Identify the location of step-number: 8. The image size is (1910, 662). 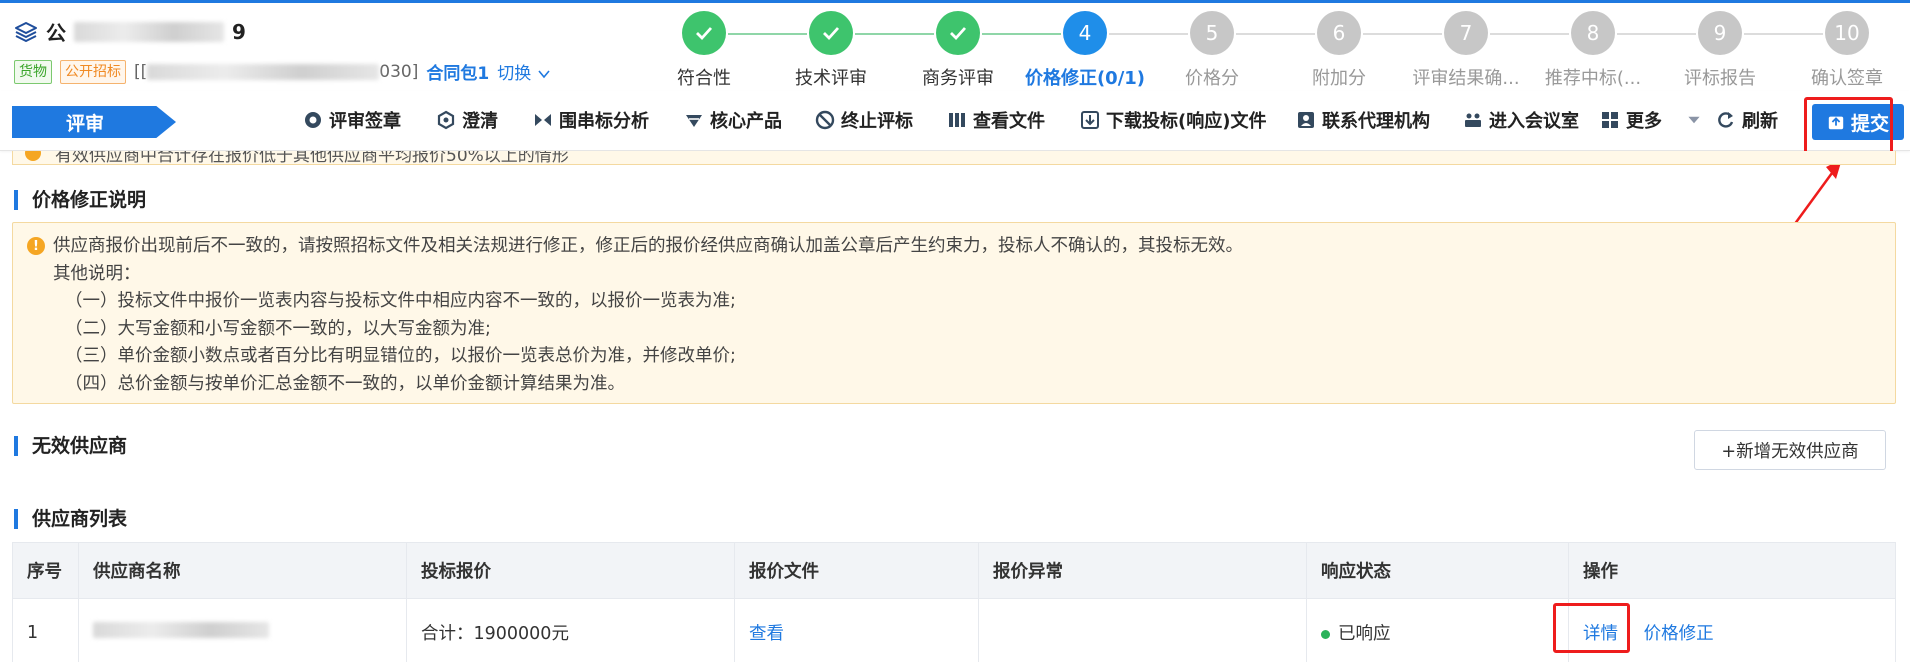
(1593, 33).